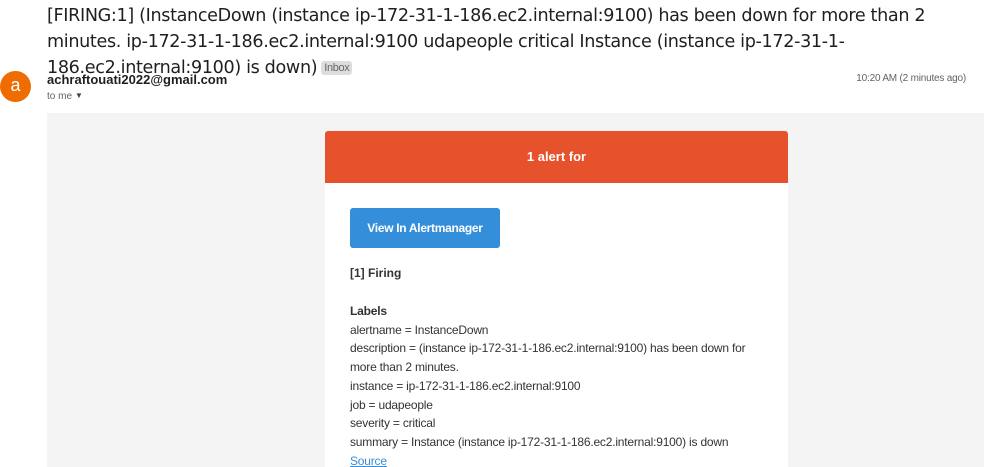 This screenshot has height=467, width=984. What do you see at coordinates (911, 78) in the screenshot?
I see `email-timestamp: 10:20 AM (2 minutes ago)` at bounding box center [911, 78].